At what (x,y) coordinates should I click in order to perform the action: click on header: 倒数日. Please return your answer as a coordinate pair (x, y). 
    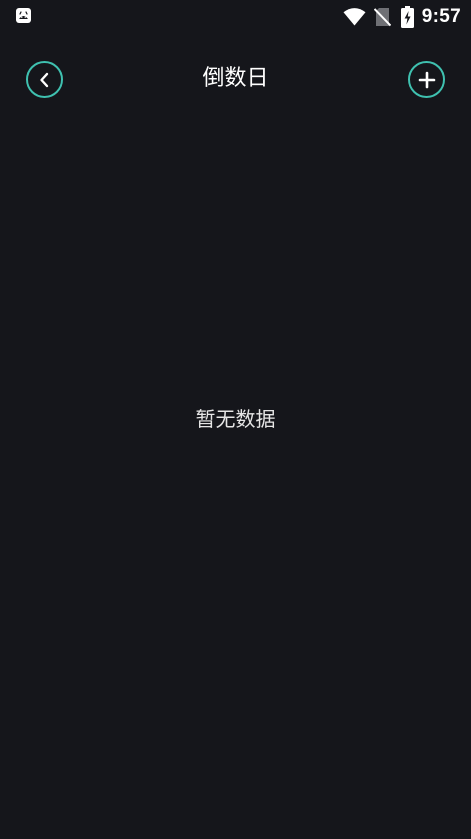
    Looking at the image, I should click on (235, 79).